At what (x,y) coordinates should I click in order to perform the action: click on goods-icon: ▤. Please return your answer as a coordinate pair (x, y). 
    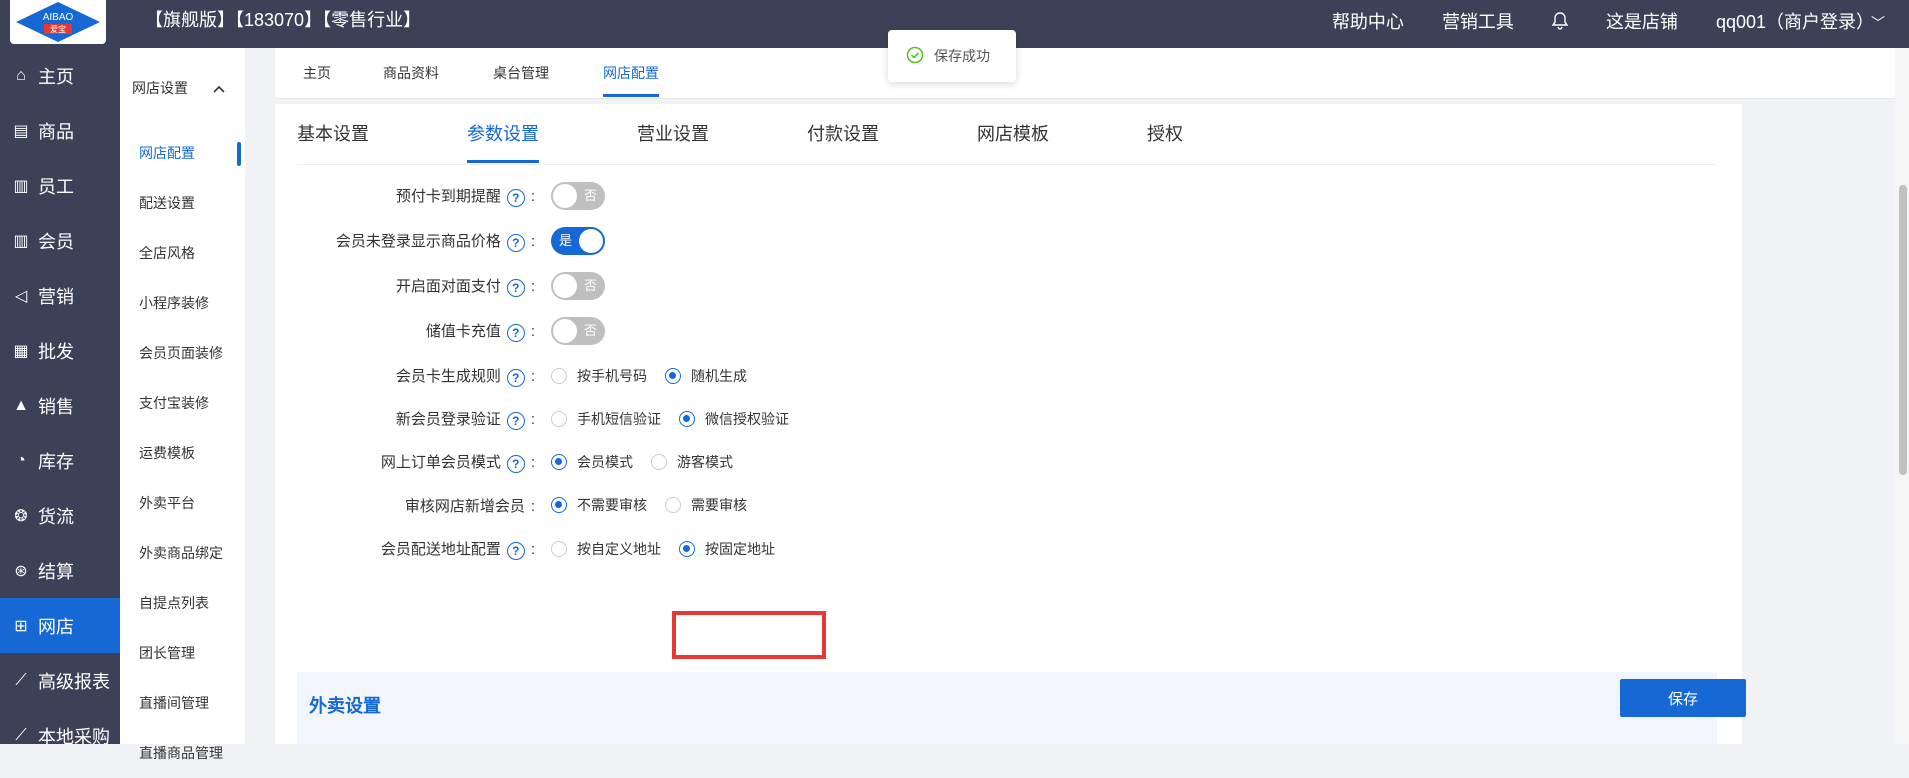
    Looking at the image, I should click on (21, 131).